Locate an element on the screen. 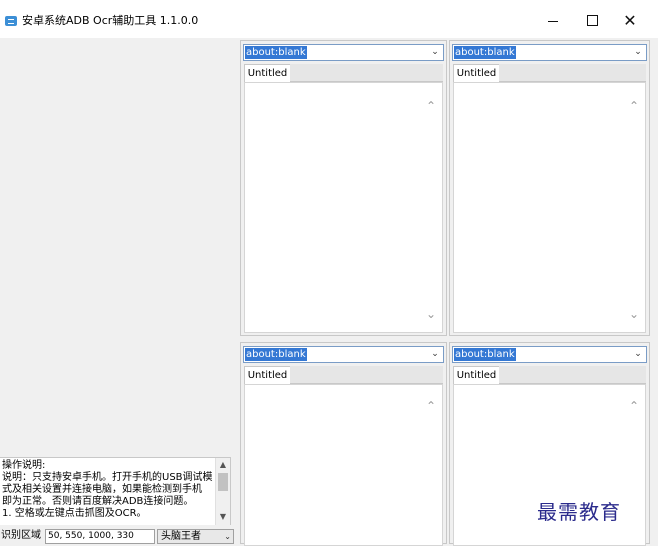  help-line: 1. 空格或左键点击抓图及OCR。 is located at coordinates (74, 513).